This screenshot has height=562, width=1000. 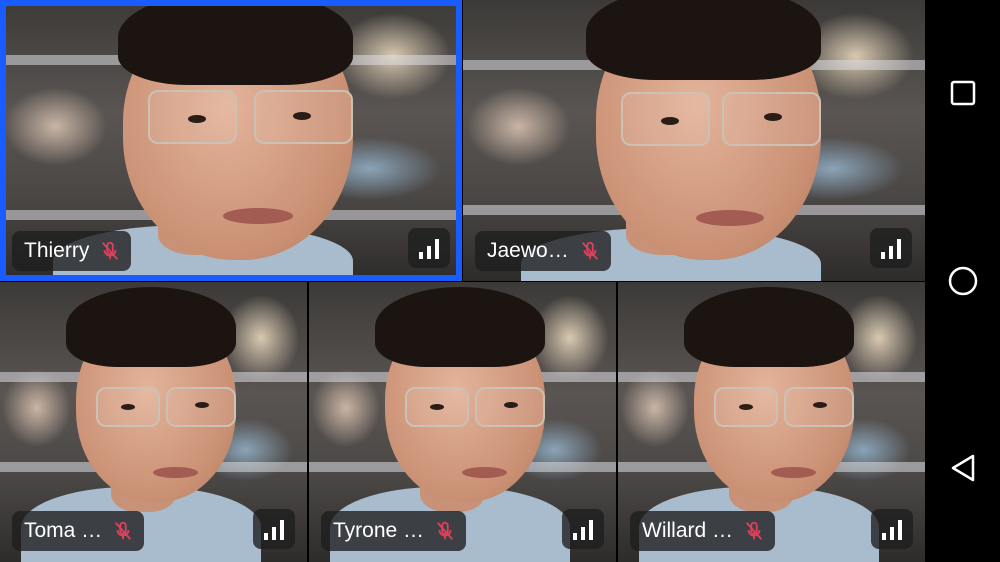 I want to click on participant-name-badge: Thierry, so click(x=72, y=251).